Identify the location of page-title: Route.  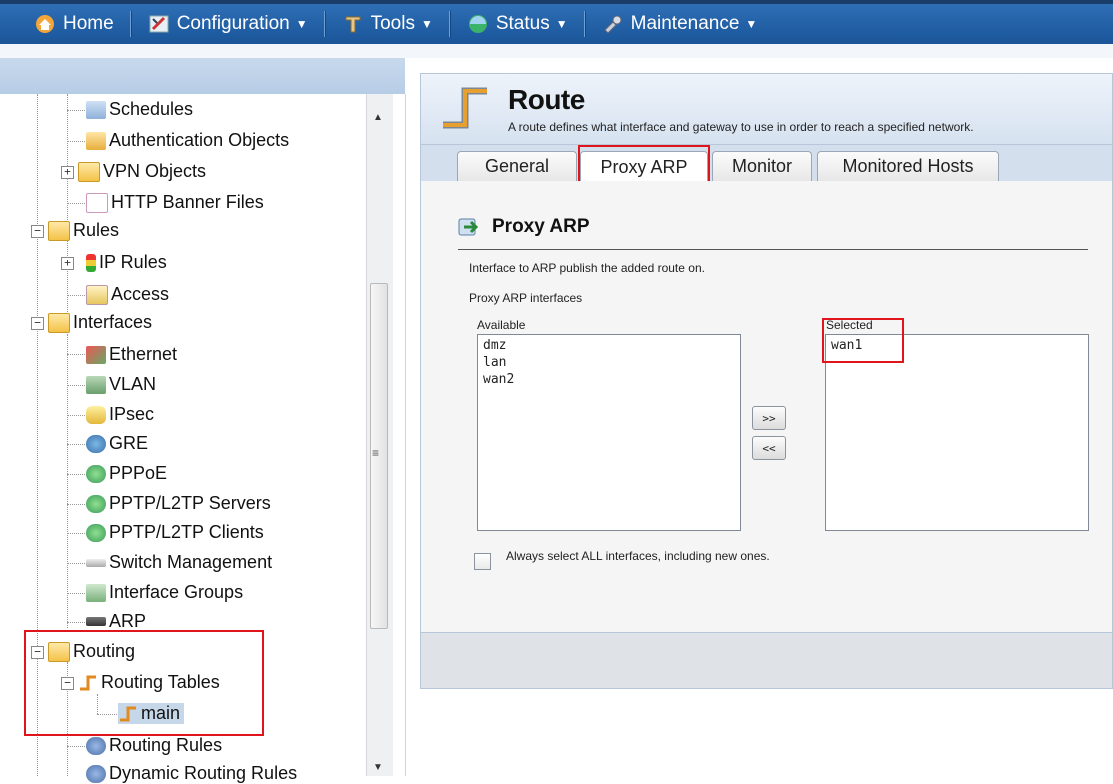
(546, 99).